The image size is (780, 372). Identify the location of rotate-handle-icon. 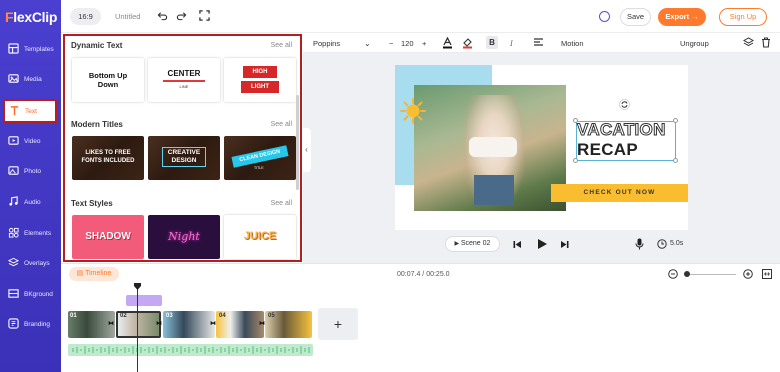
(624, 104).